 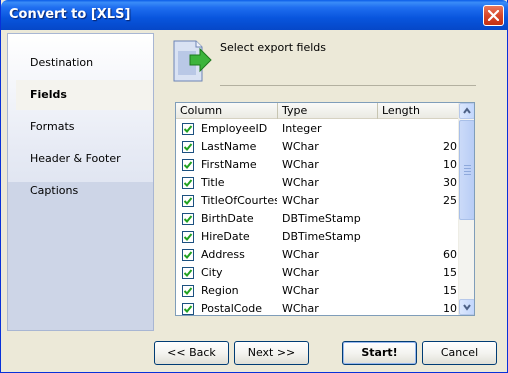 I want to click on vertical-scrollbar, so click(x=466, y=209).